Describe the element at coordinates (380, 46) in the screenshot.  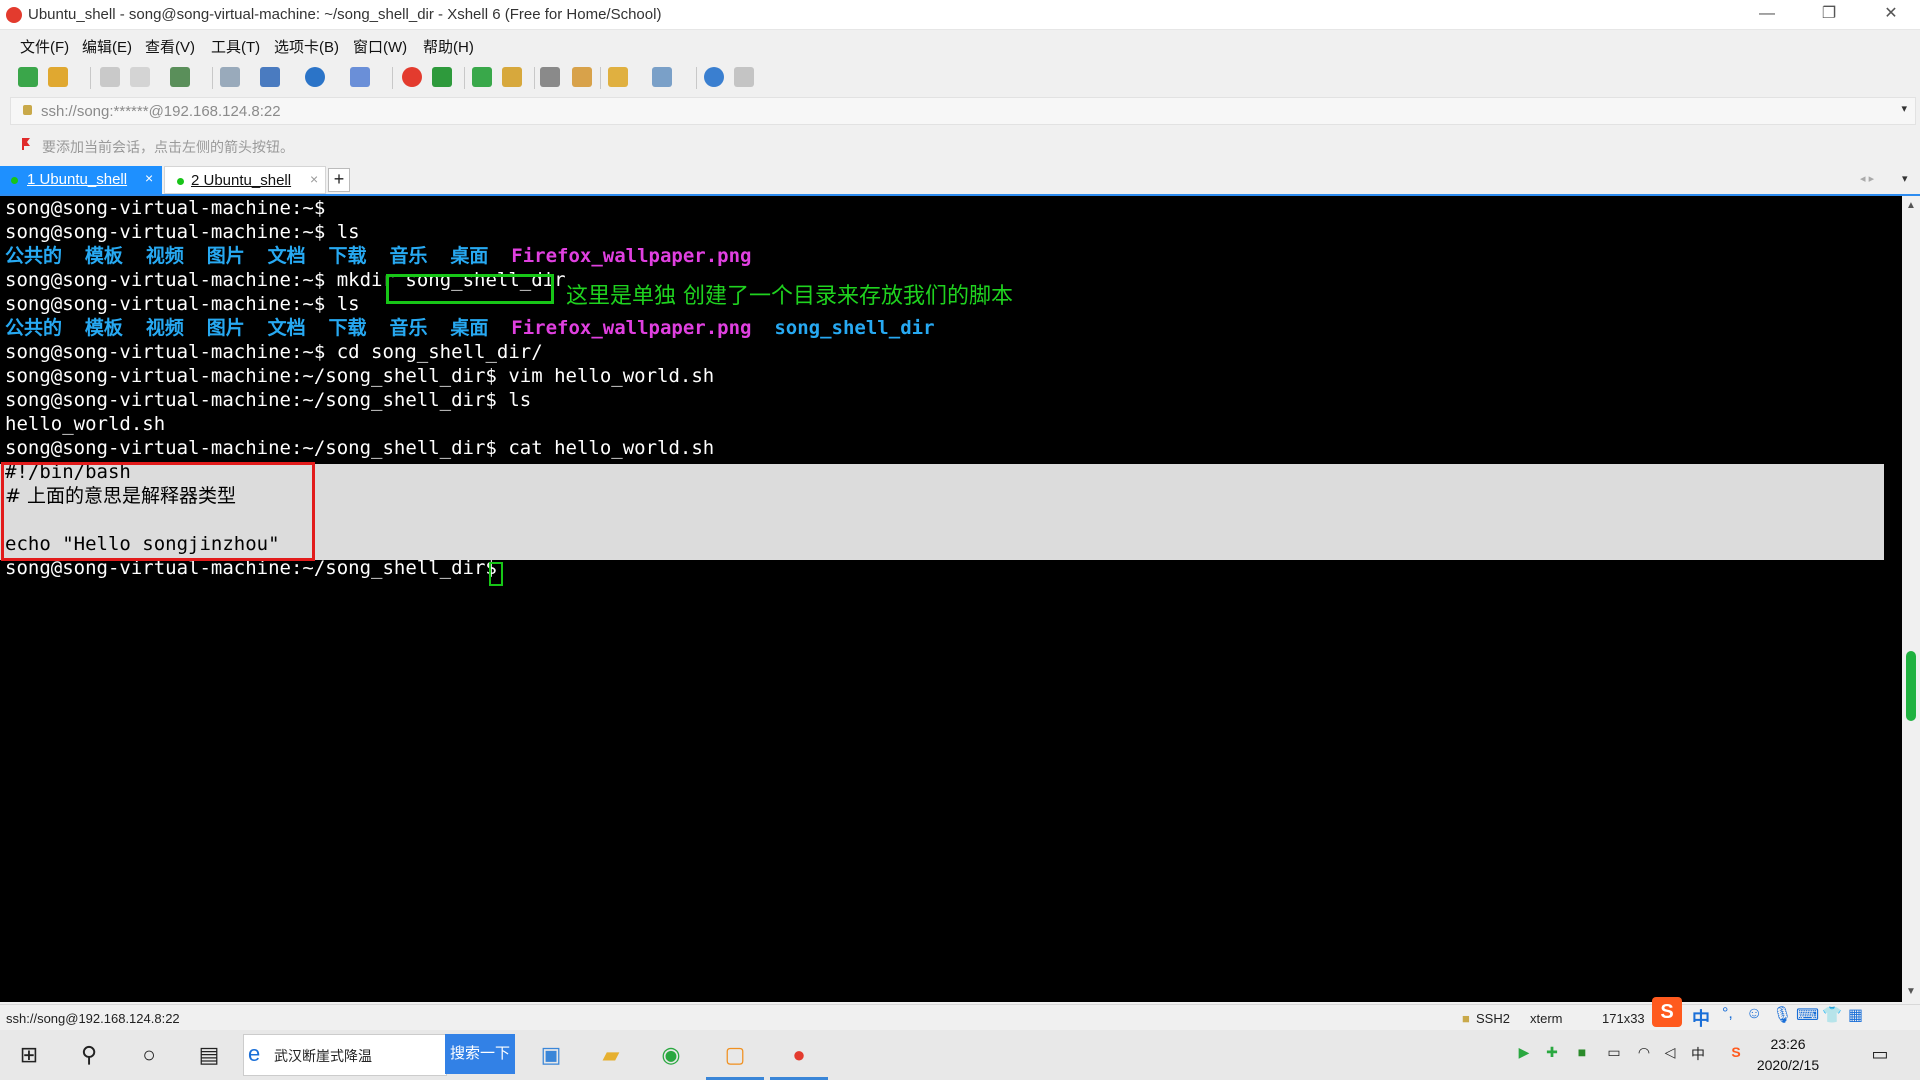
I see `menu-window: 窗口(W)` at that location.